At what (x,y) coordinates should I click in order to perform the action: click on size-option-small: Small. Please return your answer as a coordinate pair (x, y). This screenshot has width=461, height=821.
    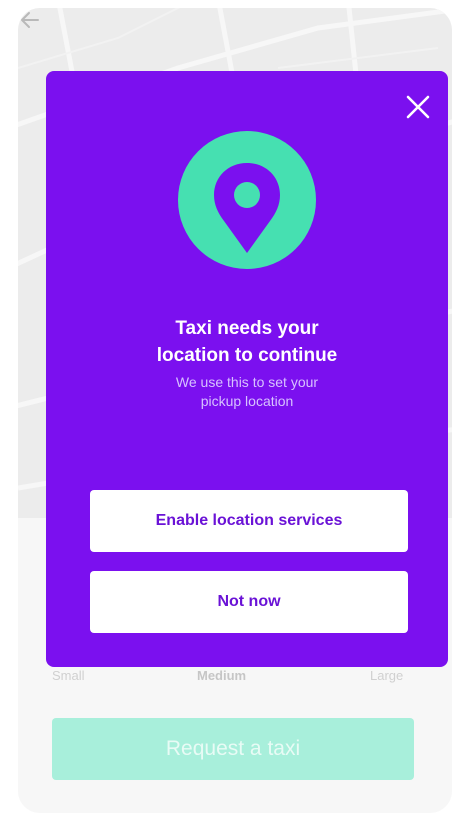
    Looking at the image, I should click on (68, 675).